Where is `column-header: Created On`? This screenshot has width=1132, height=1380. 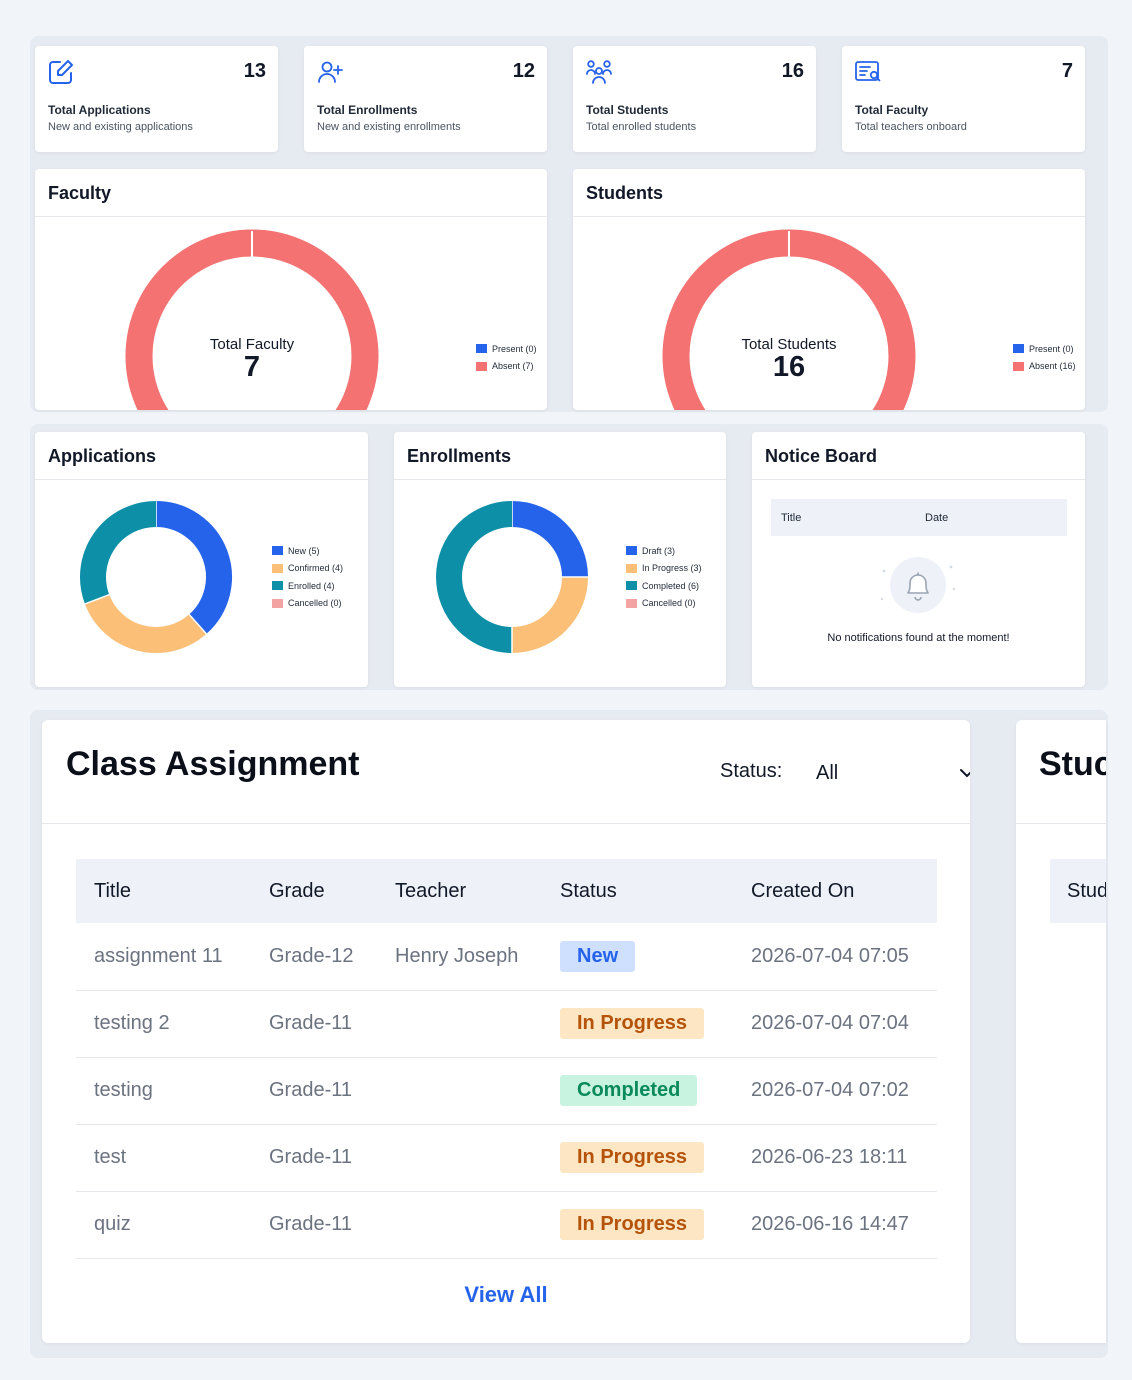 column-header: Created On is located at coordinates (835, 891).